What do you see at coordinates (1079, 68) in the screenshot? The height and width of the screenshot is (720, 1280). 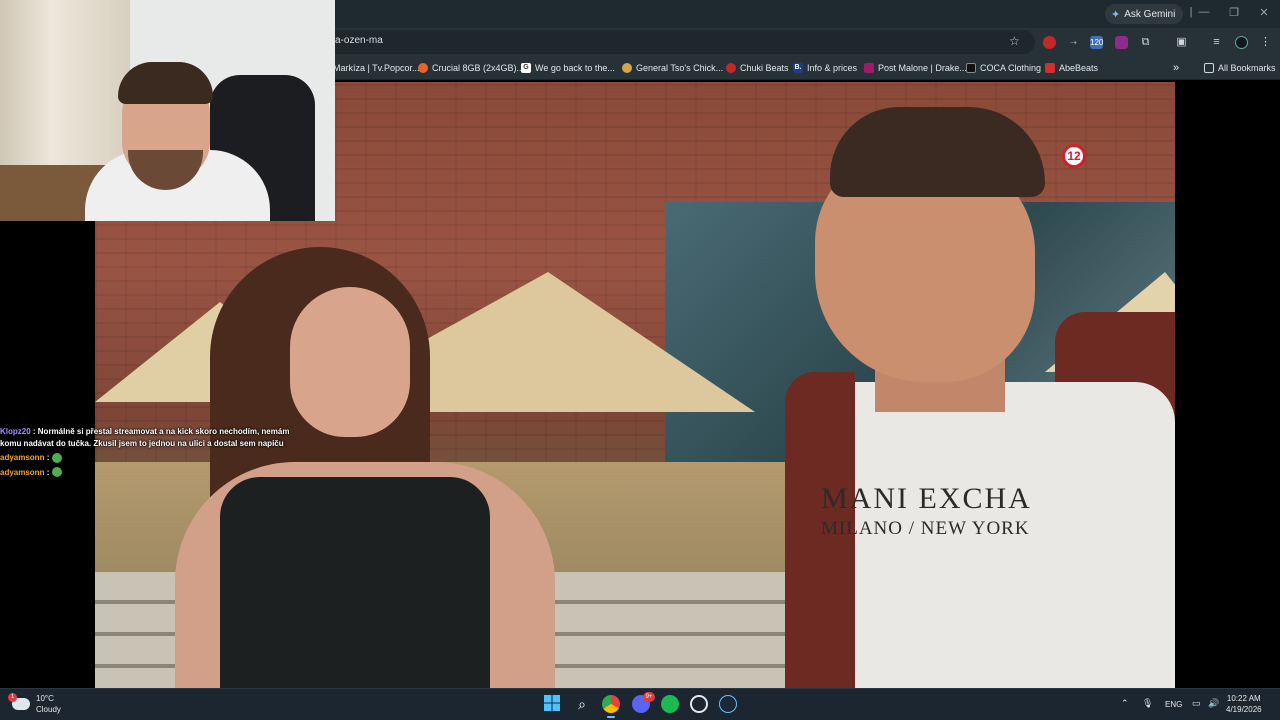 I see `bookmark-label: AbeBeats` at bounding box center [1079, 68].